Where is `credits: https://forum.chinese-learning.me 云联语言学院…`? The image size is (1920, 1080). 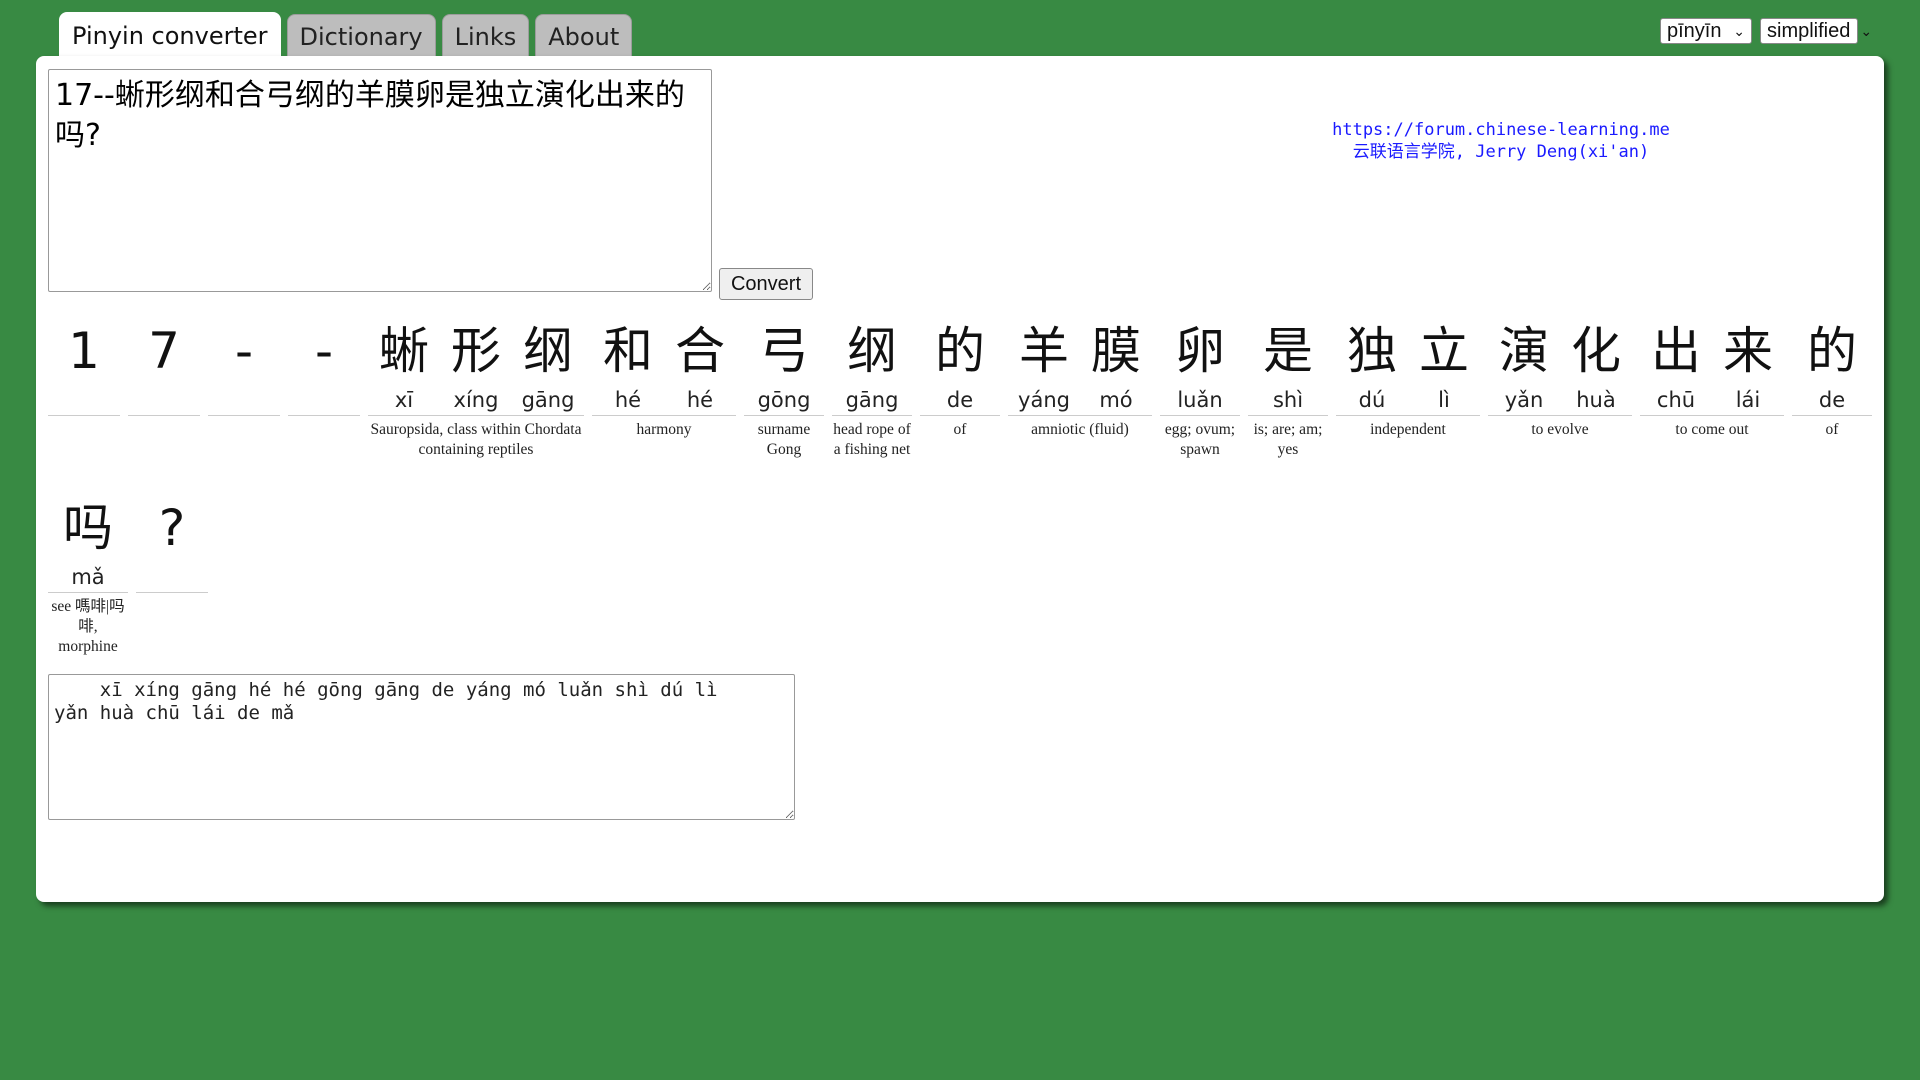
credits: https://forum.chinese-learning.me 云联语言学院… is located at coordinates (1501, 141).